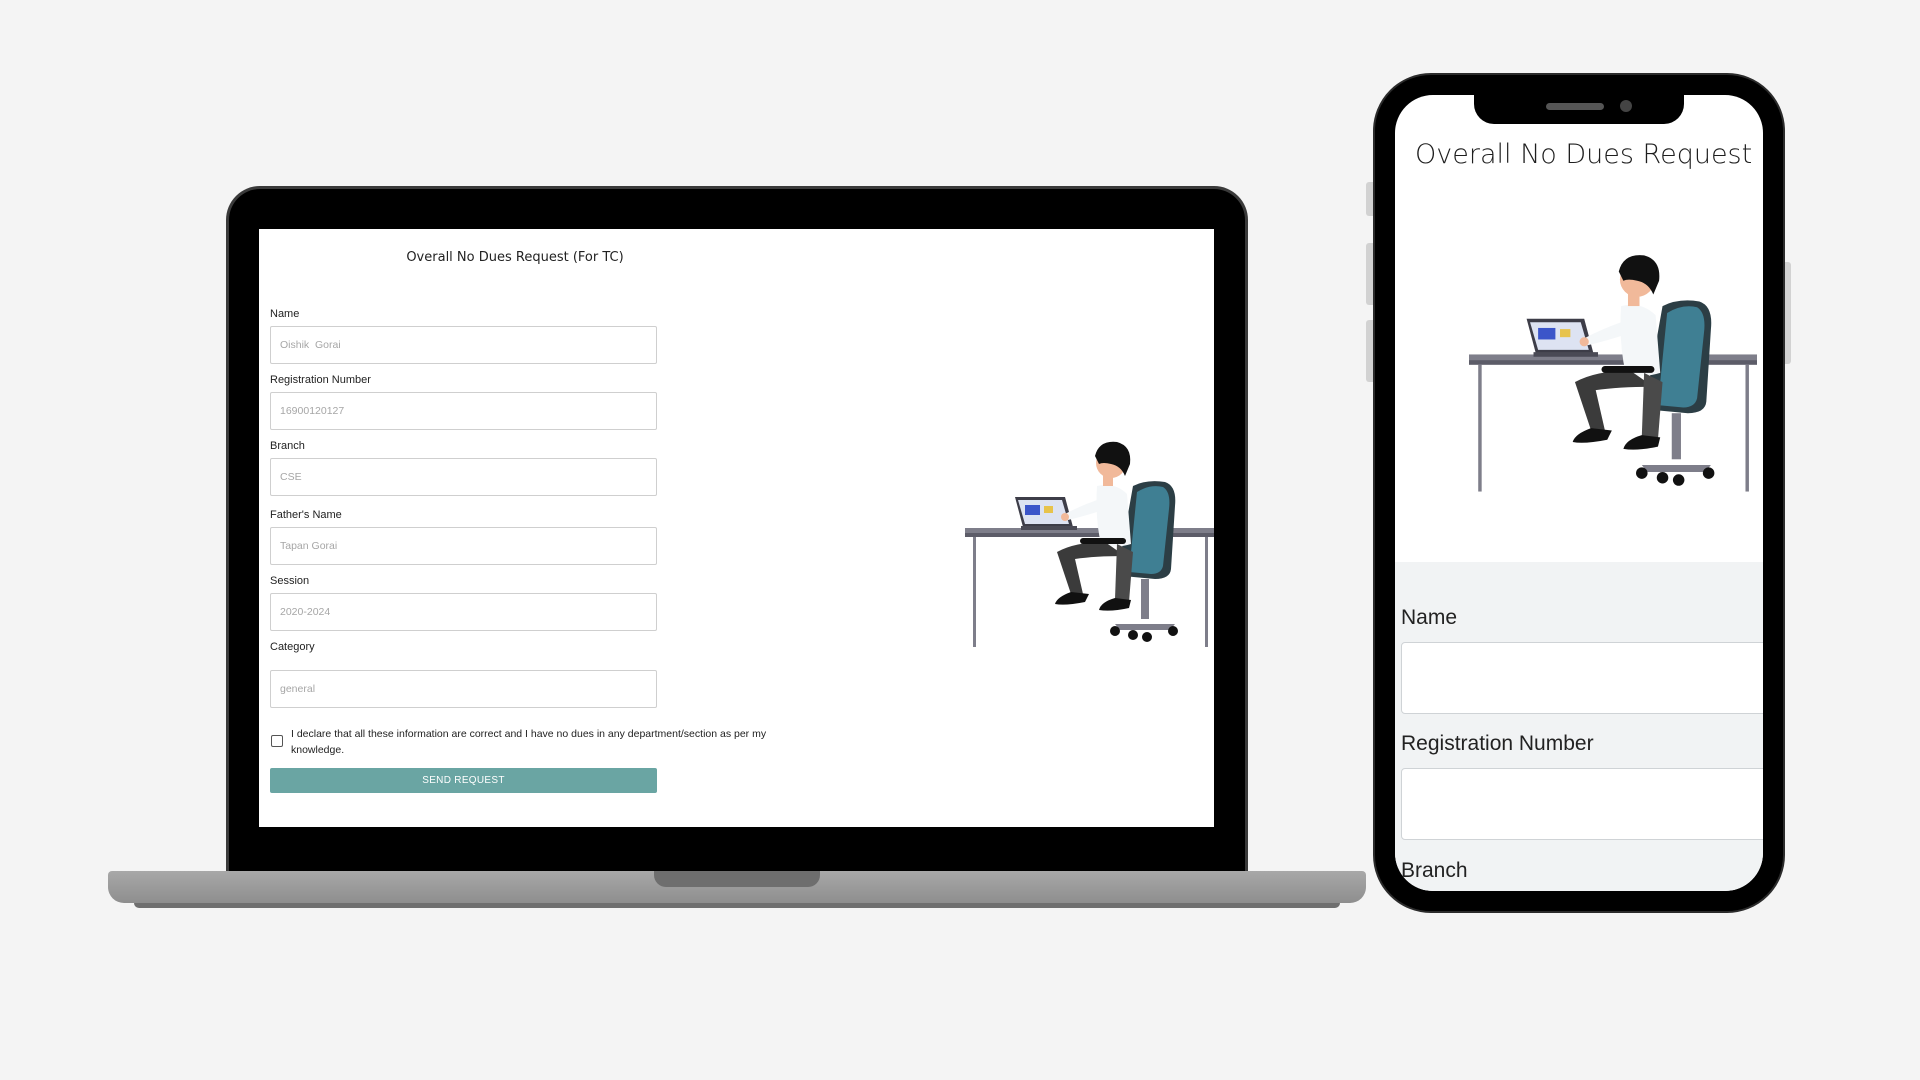 The height and width of the screenshot is (1080, 1920). Describe the element at coordinates (1369, 351) in the screenshot. I see `phone-volume-down-button` at that location.